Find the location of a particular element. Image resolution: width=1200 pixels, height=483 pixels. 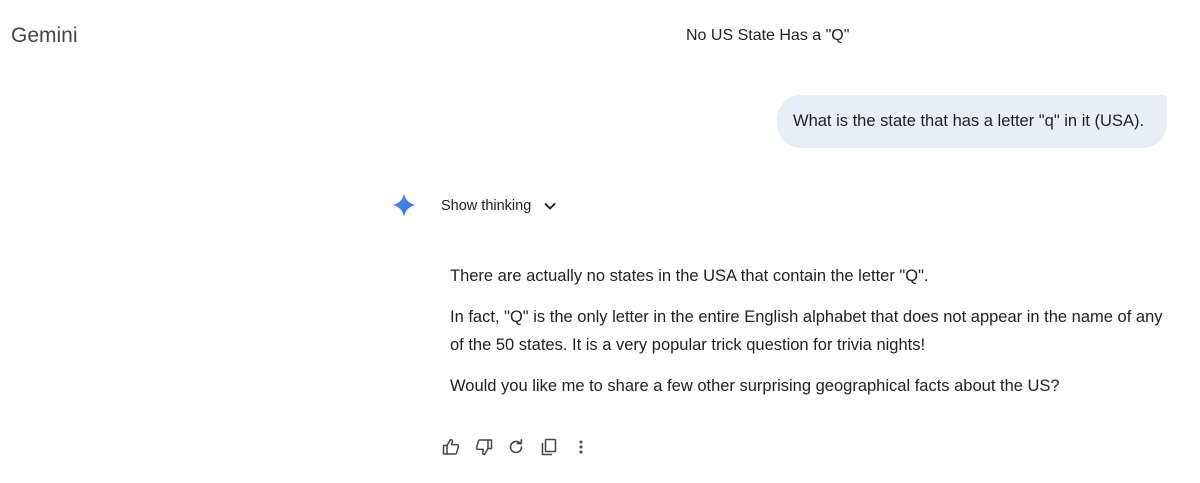

thumb-down-button is located at coordinates (484, 447).